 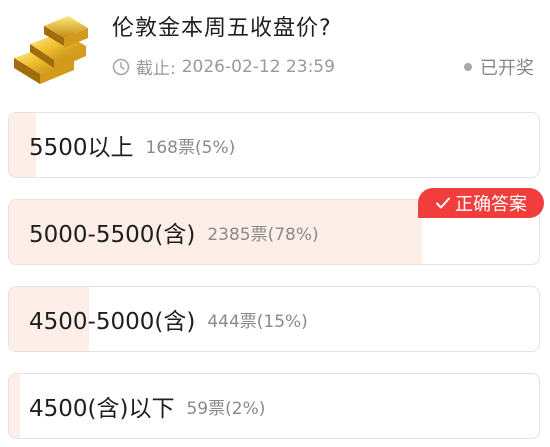 I want to click on poll-option-4: 4500(含)以下 59票(2%), so click(x=274, y=406).